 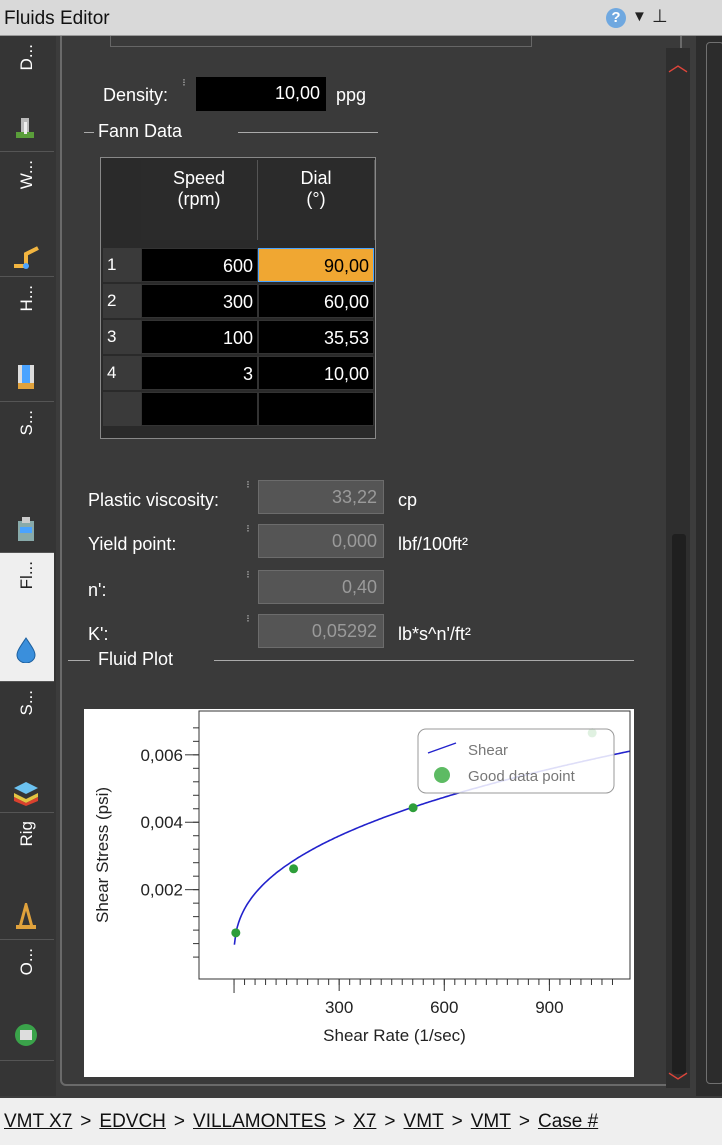 I want to click on string-icon, so click(x=26, y=529).